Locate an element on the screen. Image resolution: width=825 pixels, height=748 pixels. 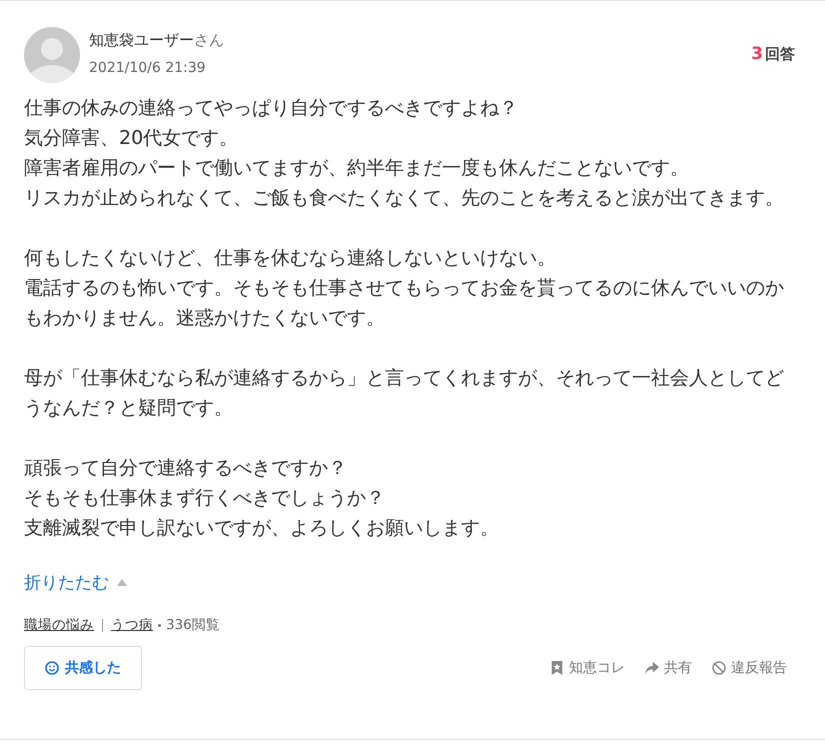
view-count: 336閲覧 is located at coordinates (193, 625).